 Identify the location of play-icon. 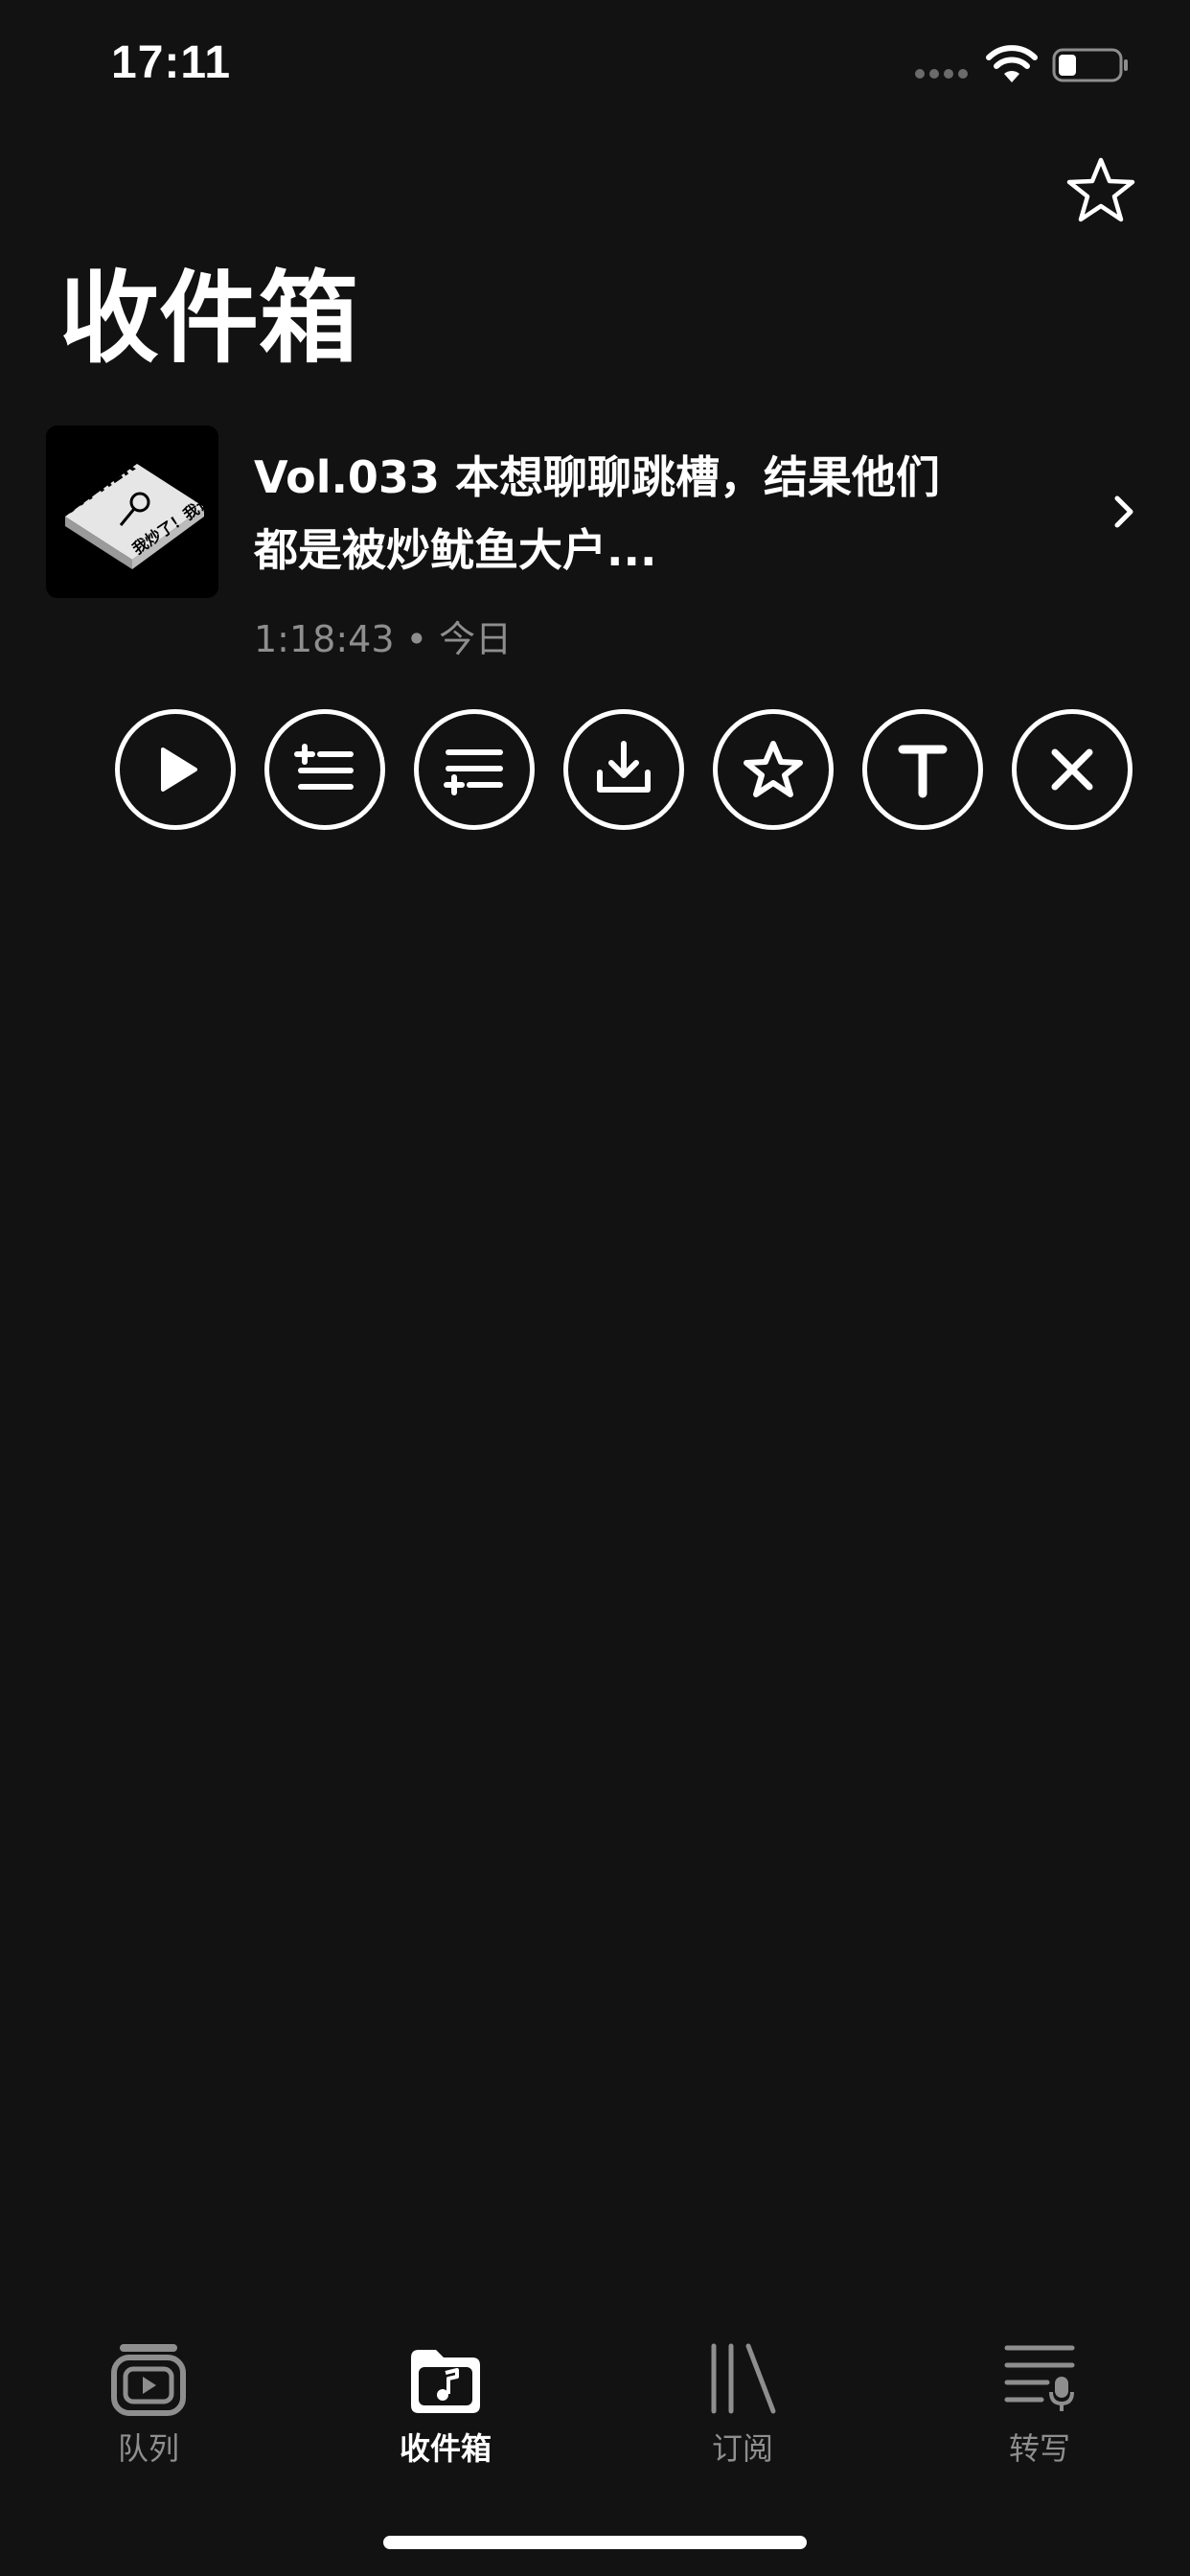
(179, 770).